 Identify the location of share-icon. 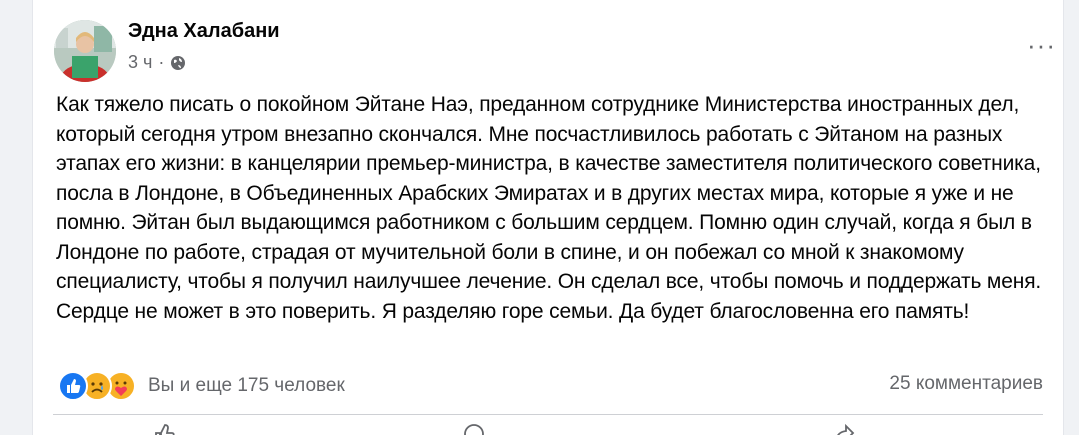
(846, 429).